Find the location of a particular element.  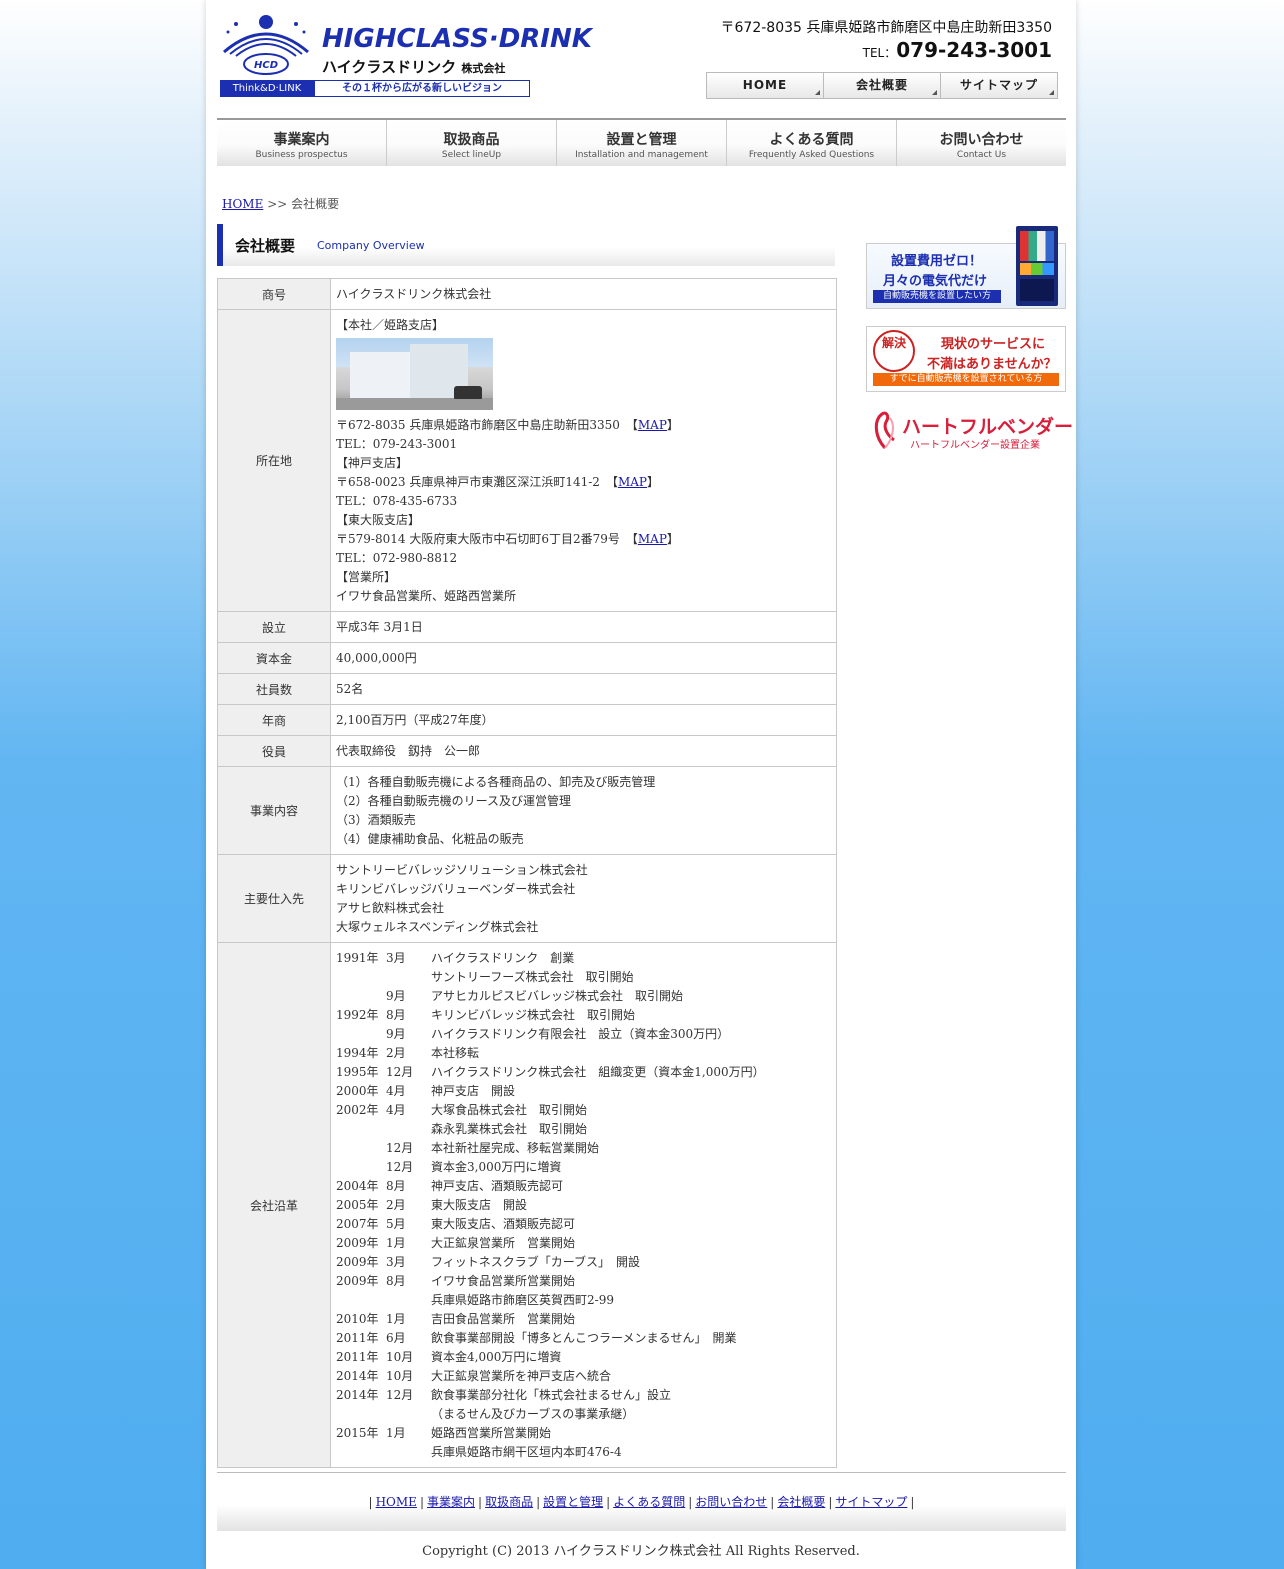

top-nav-label: サイトマップ is located at coordinates (998, 85).